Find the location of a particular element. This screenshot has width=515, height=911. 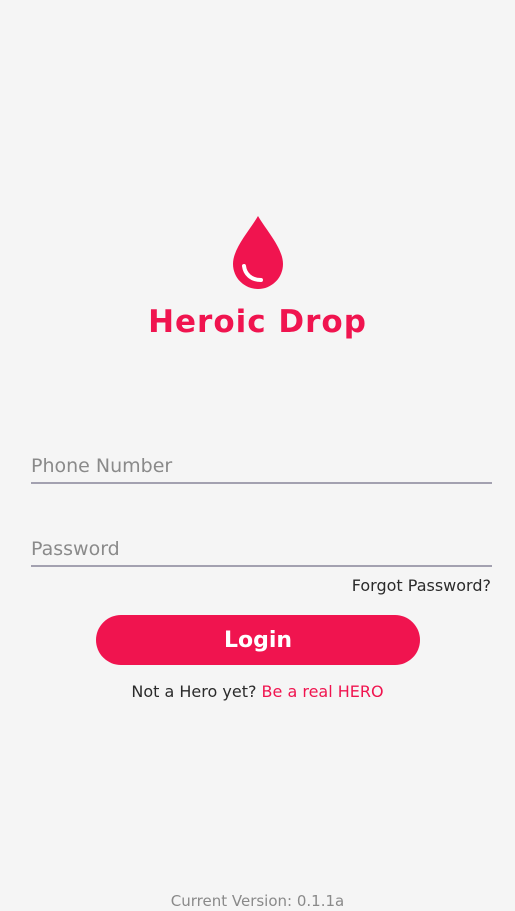

signup-prompt-text: Not a Hero yet? is located at coordinates (196, 691).